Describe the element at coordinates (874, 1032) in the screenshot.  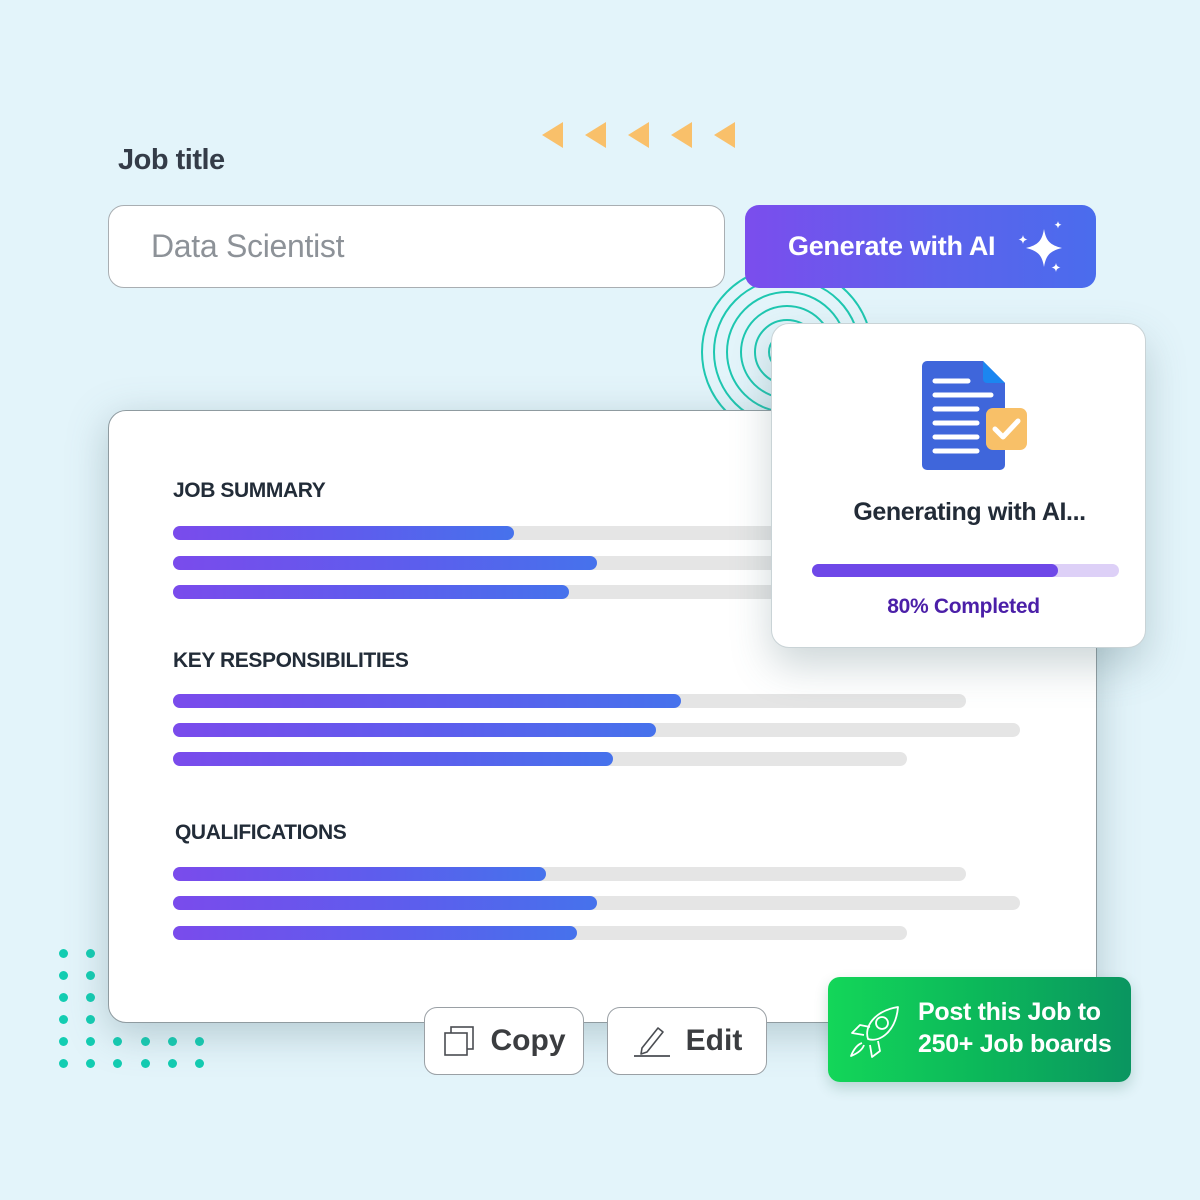
I see `rocket-icon` at that location.